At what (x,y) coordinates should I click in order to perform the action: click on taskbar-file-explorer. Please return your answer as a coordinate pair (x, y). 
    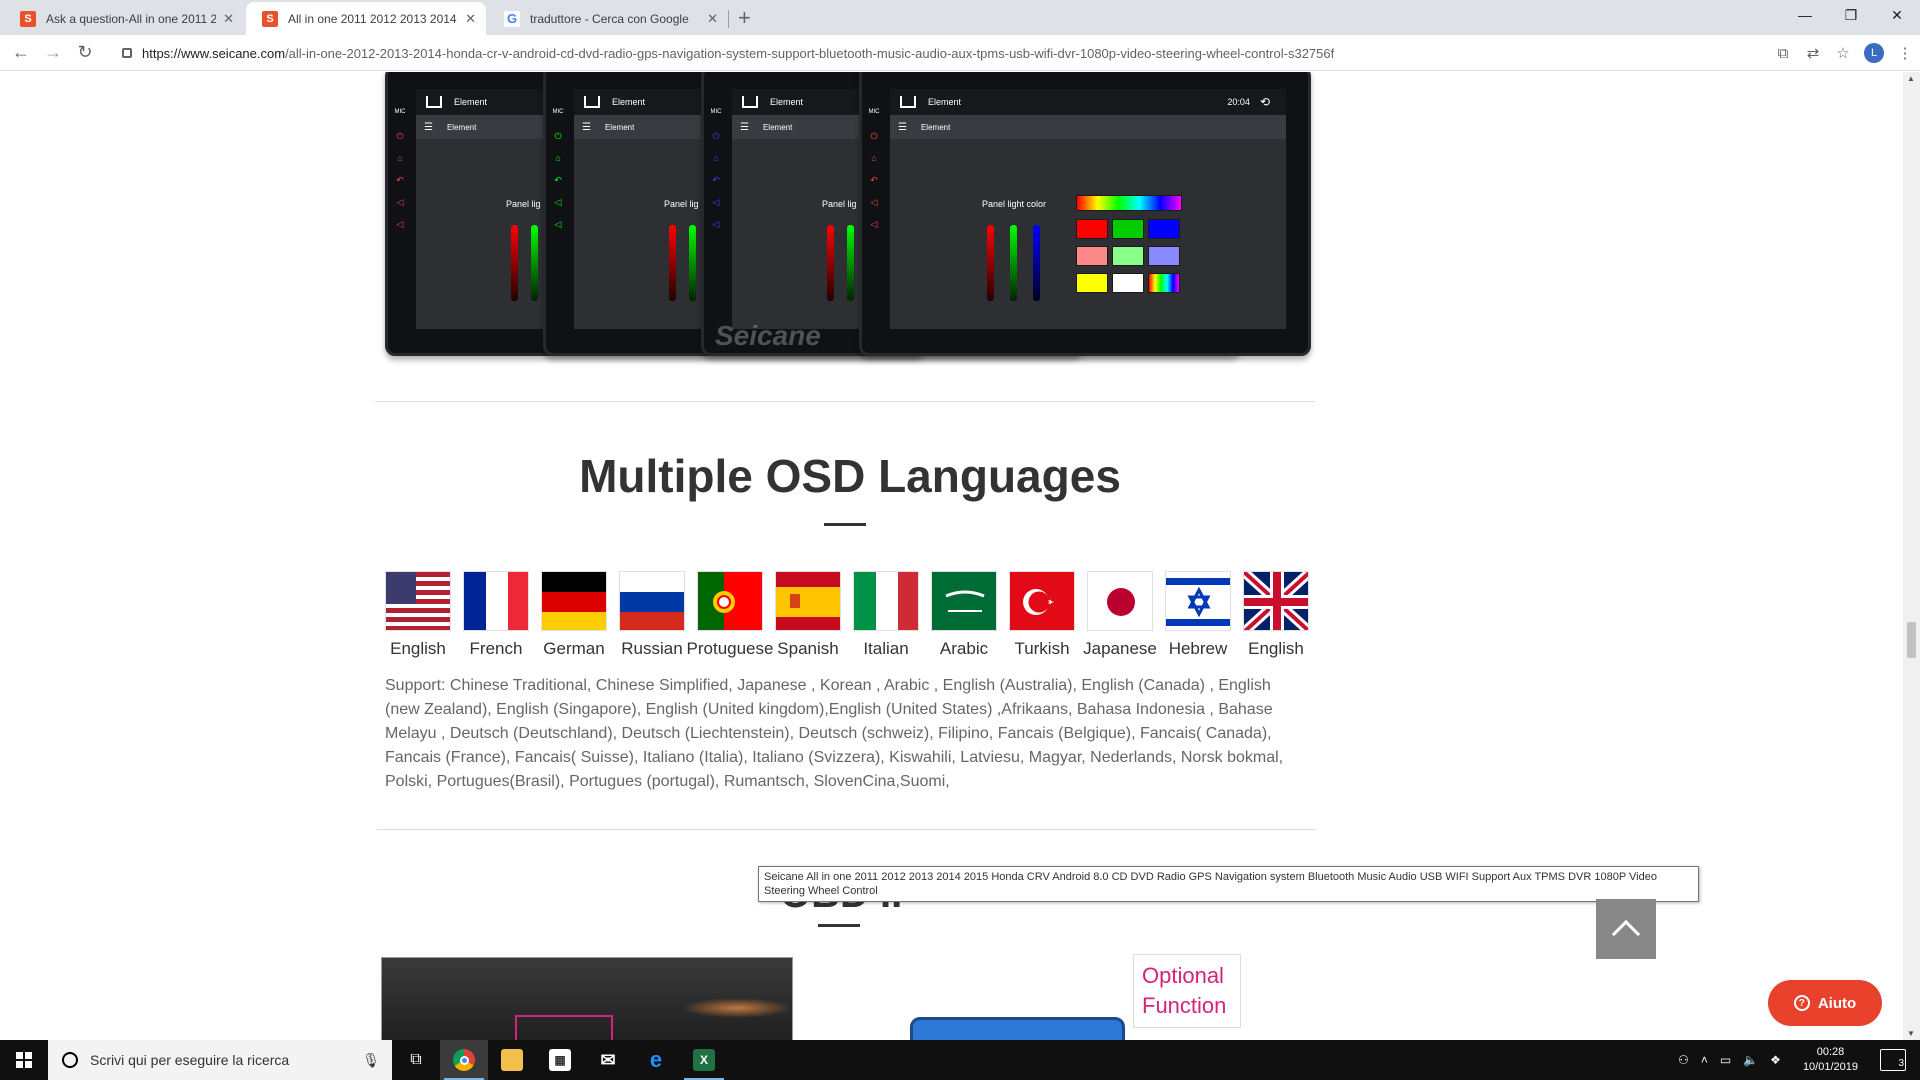
    Looking at the image, I should click on (512, 1060).